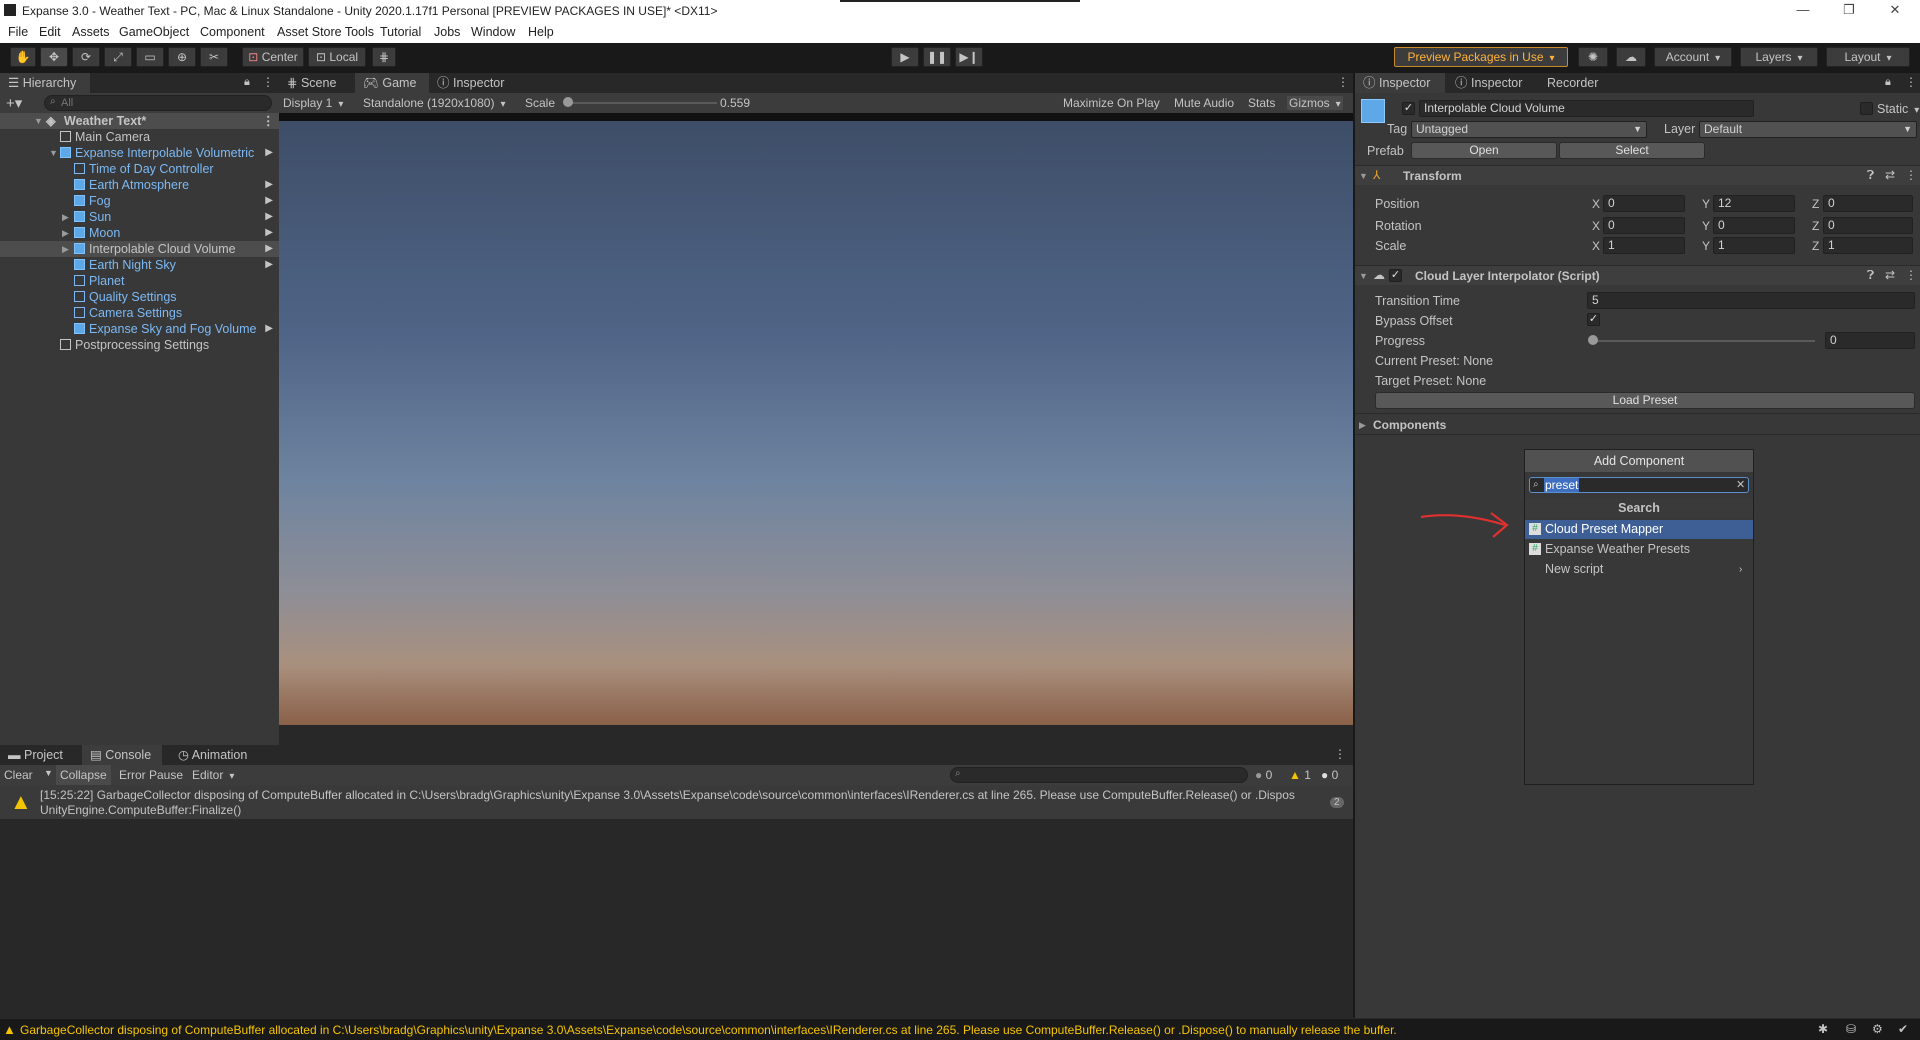 This screenshot has height=1040, width=1920. I want to click on list-item: Earth Night Sky ▶, so click(176, 265).